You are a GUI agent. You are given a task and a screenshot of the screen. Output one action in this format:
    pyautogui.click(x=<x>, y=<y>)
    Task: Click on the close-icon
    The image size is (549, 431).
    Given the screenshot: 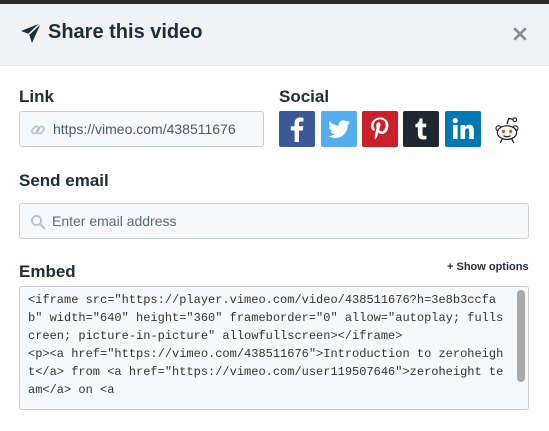 What is the action you would take?
    pyautogui.click(x=520, y=34)
    